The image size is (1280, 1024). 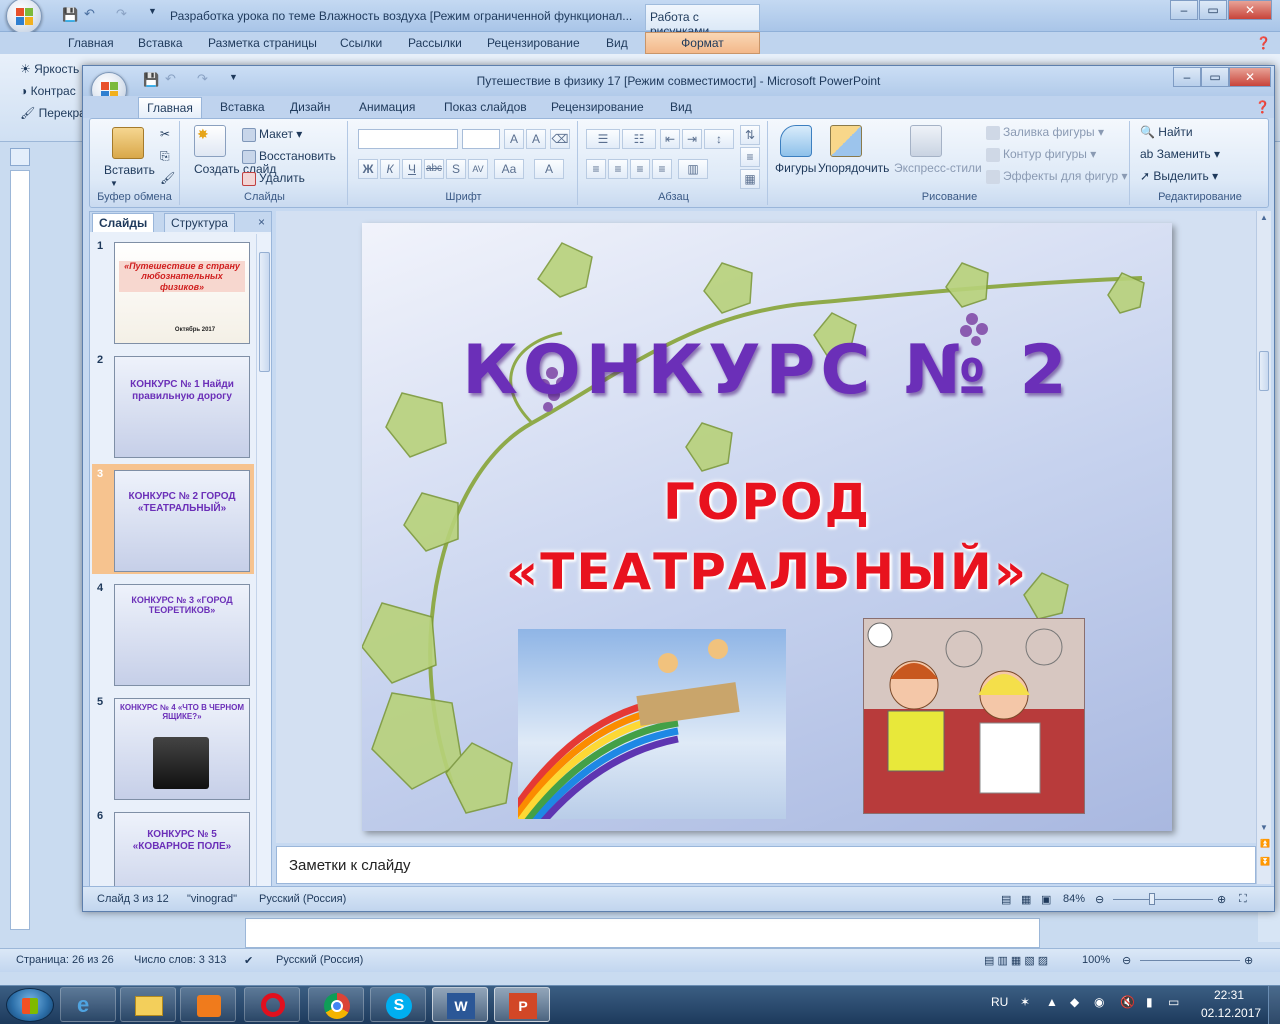 What do you see at coordinates (1262, 107) in the screenshot?
I see `ppt-help-icon: ❓` at bounding box center [1262, 107].